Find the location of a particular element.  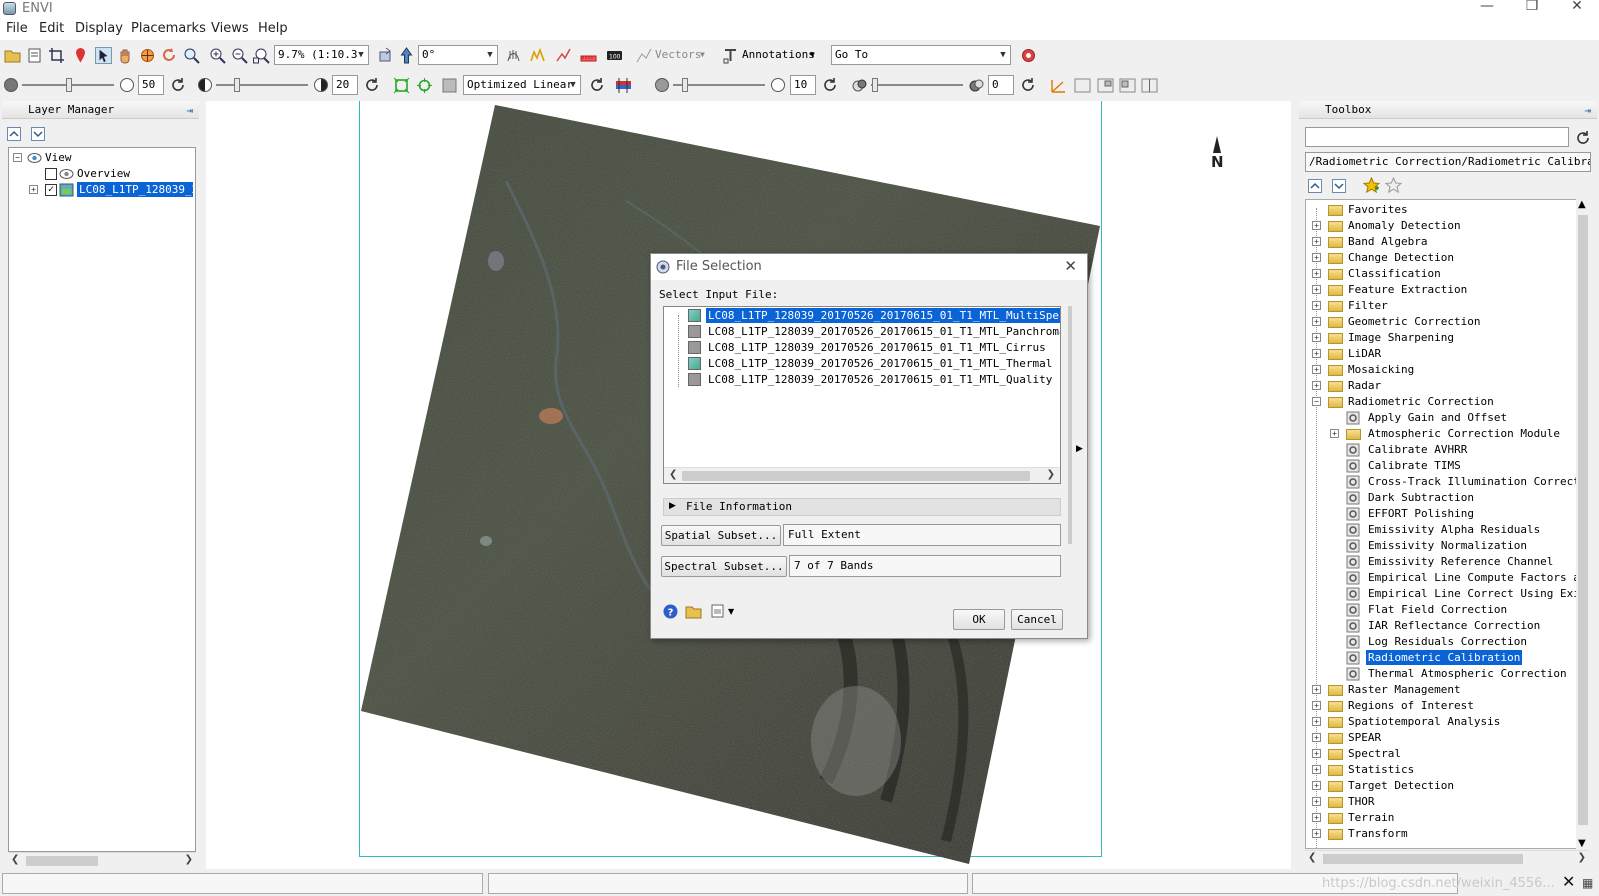

chevron-right-icon: ❯ is located at coordinates (1582, 857).